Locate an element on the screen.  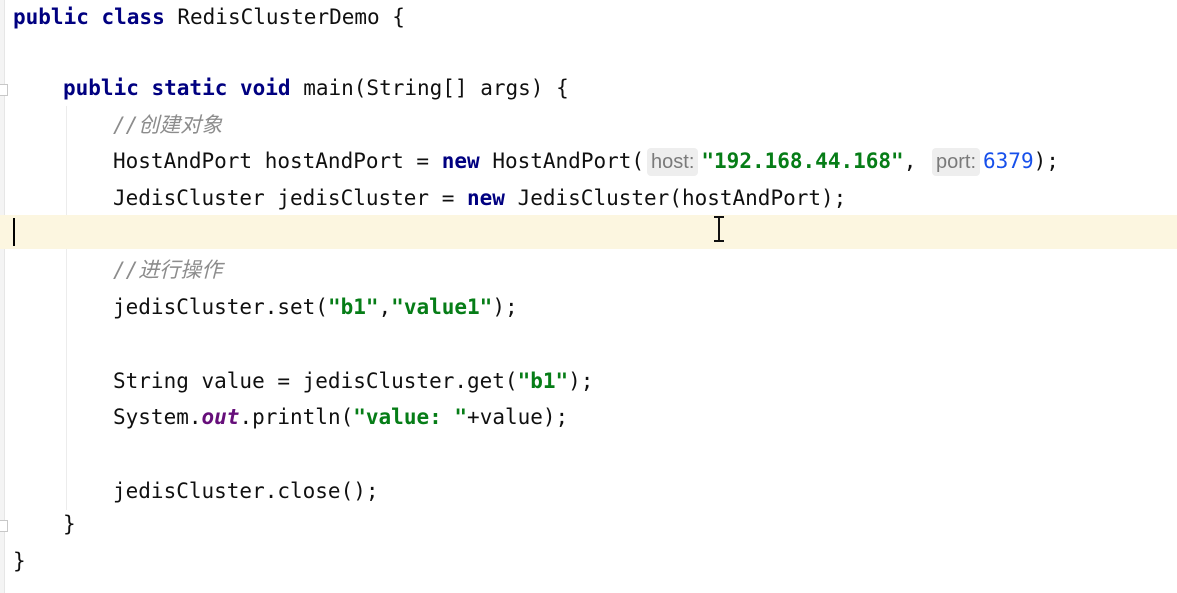
code-token: jedisCluster.close(); is located at coordinates (246, 491).